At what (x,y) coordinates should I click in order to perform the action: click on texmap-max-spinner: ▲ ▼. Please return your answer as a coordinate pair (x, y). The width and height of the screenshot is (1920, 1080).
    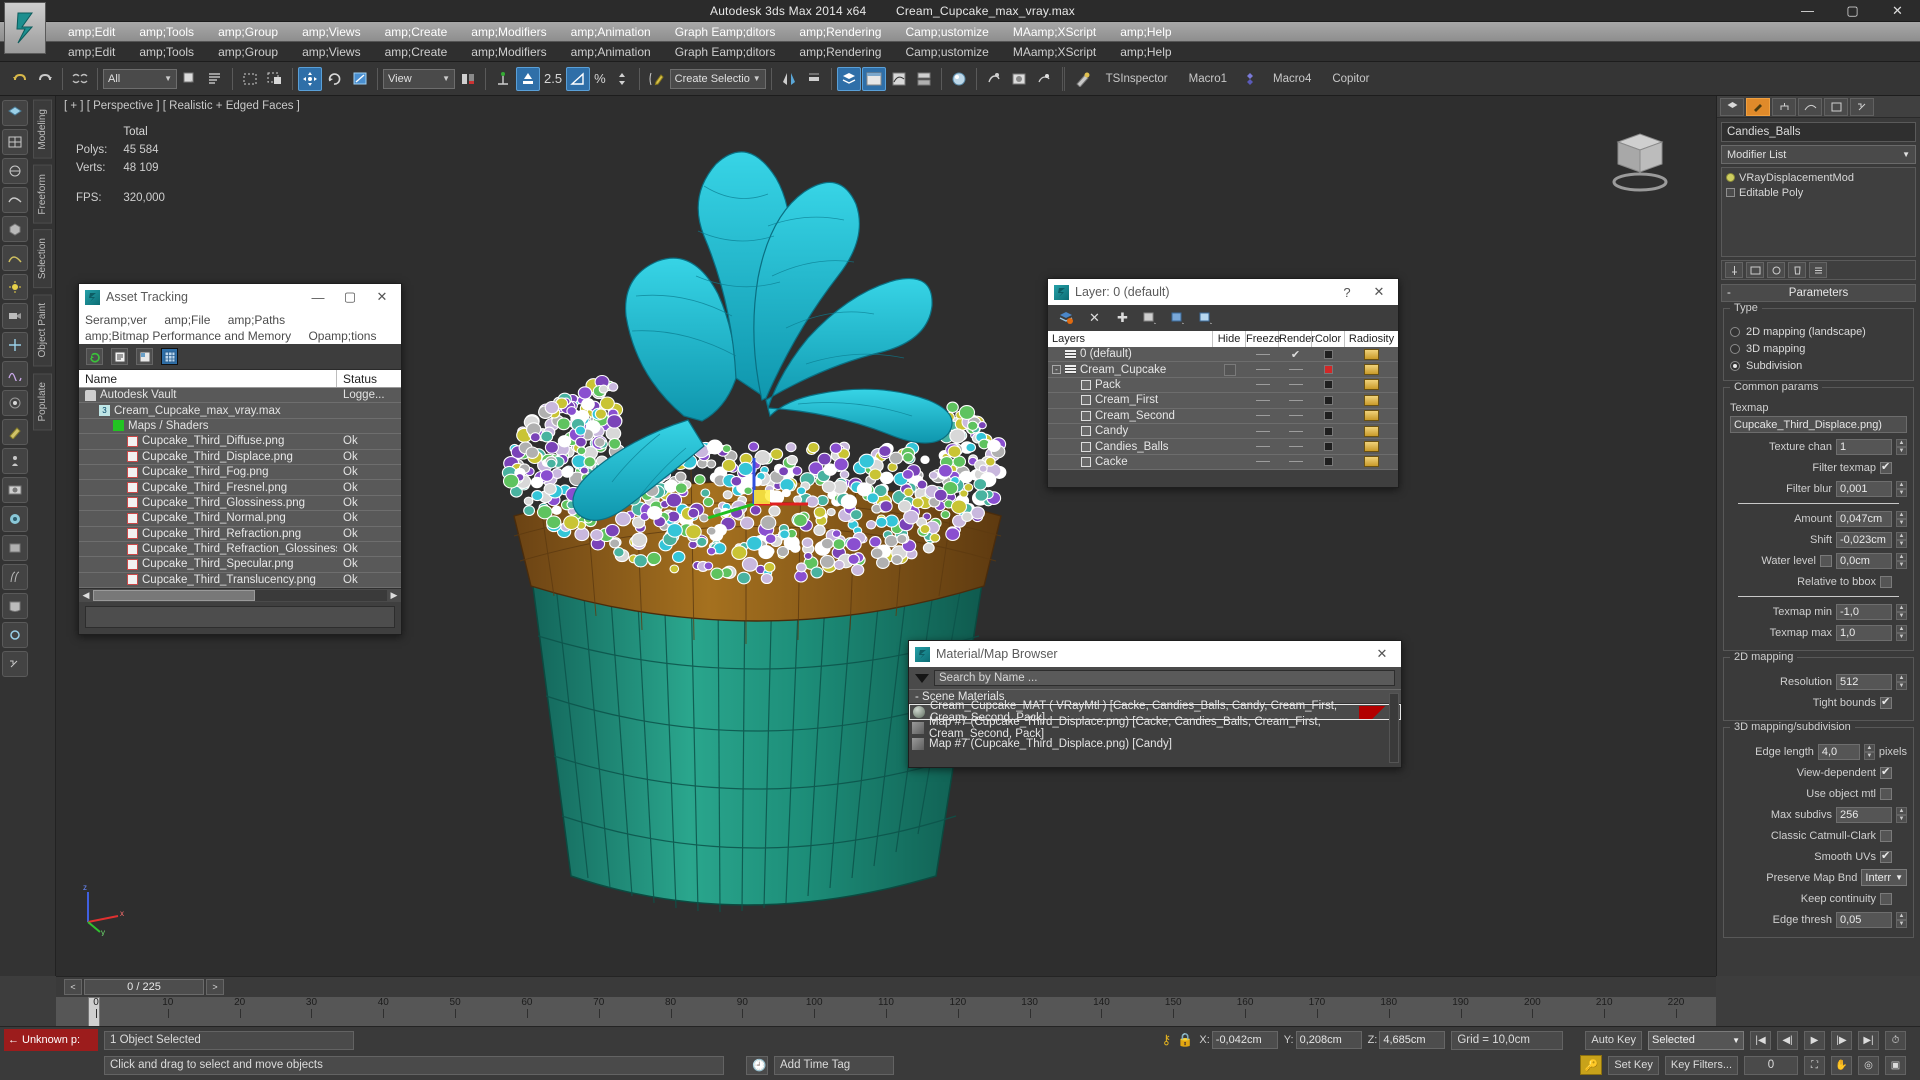
    Looking at the image, I should click on (1901, 632).